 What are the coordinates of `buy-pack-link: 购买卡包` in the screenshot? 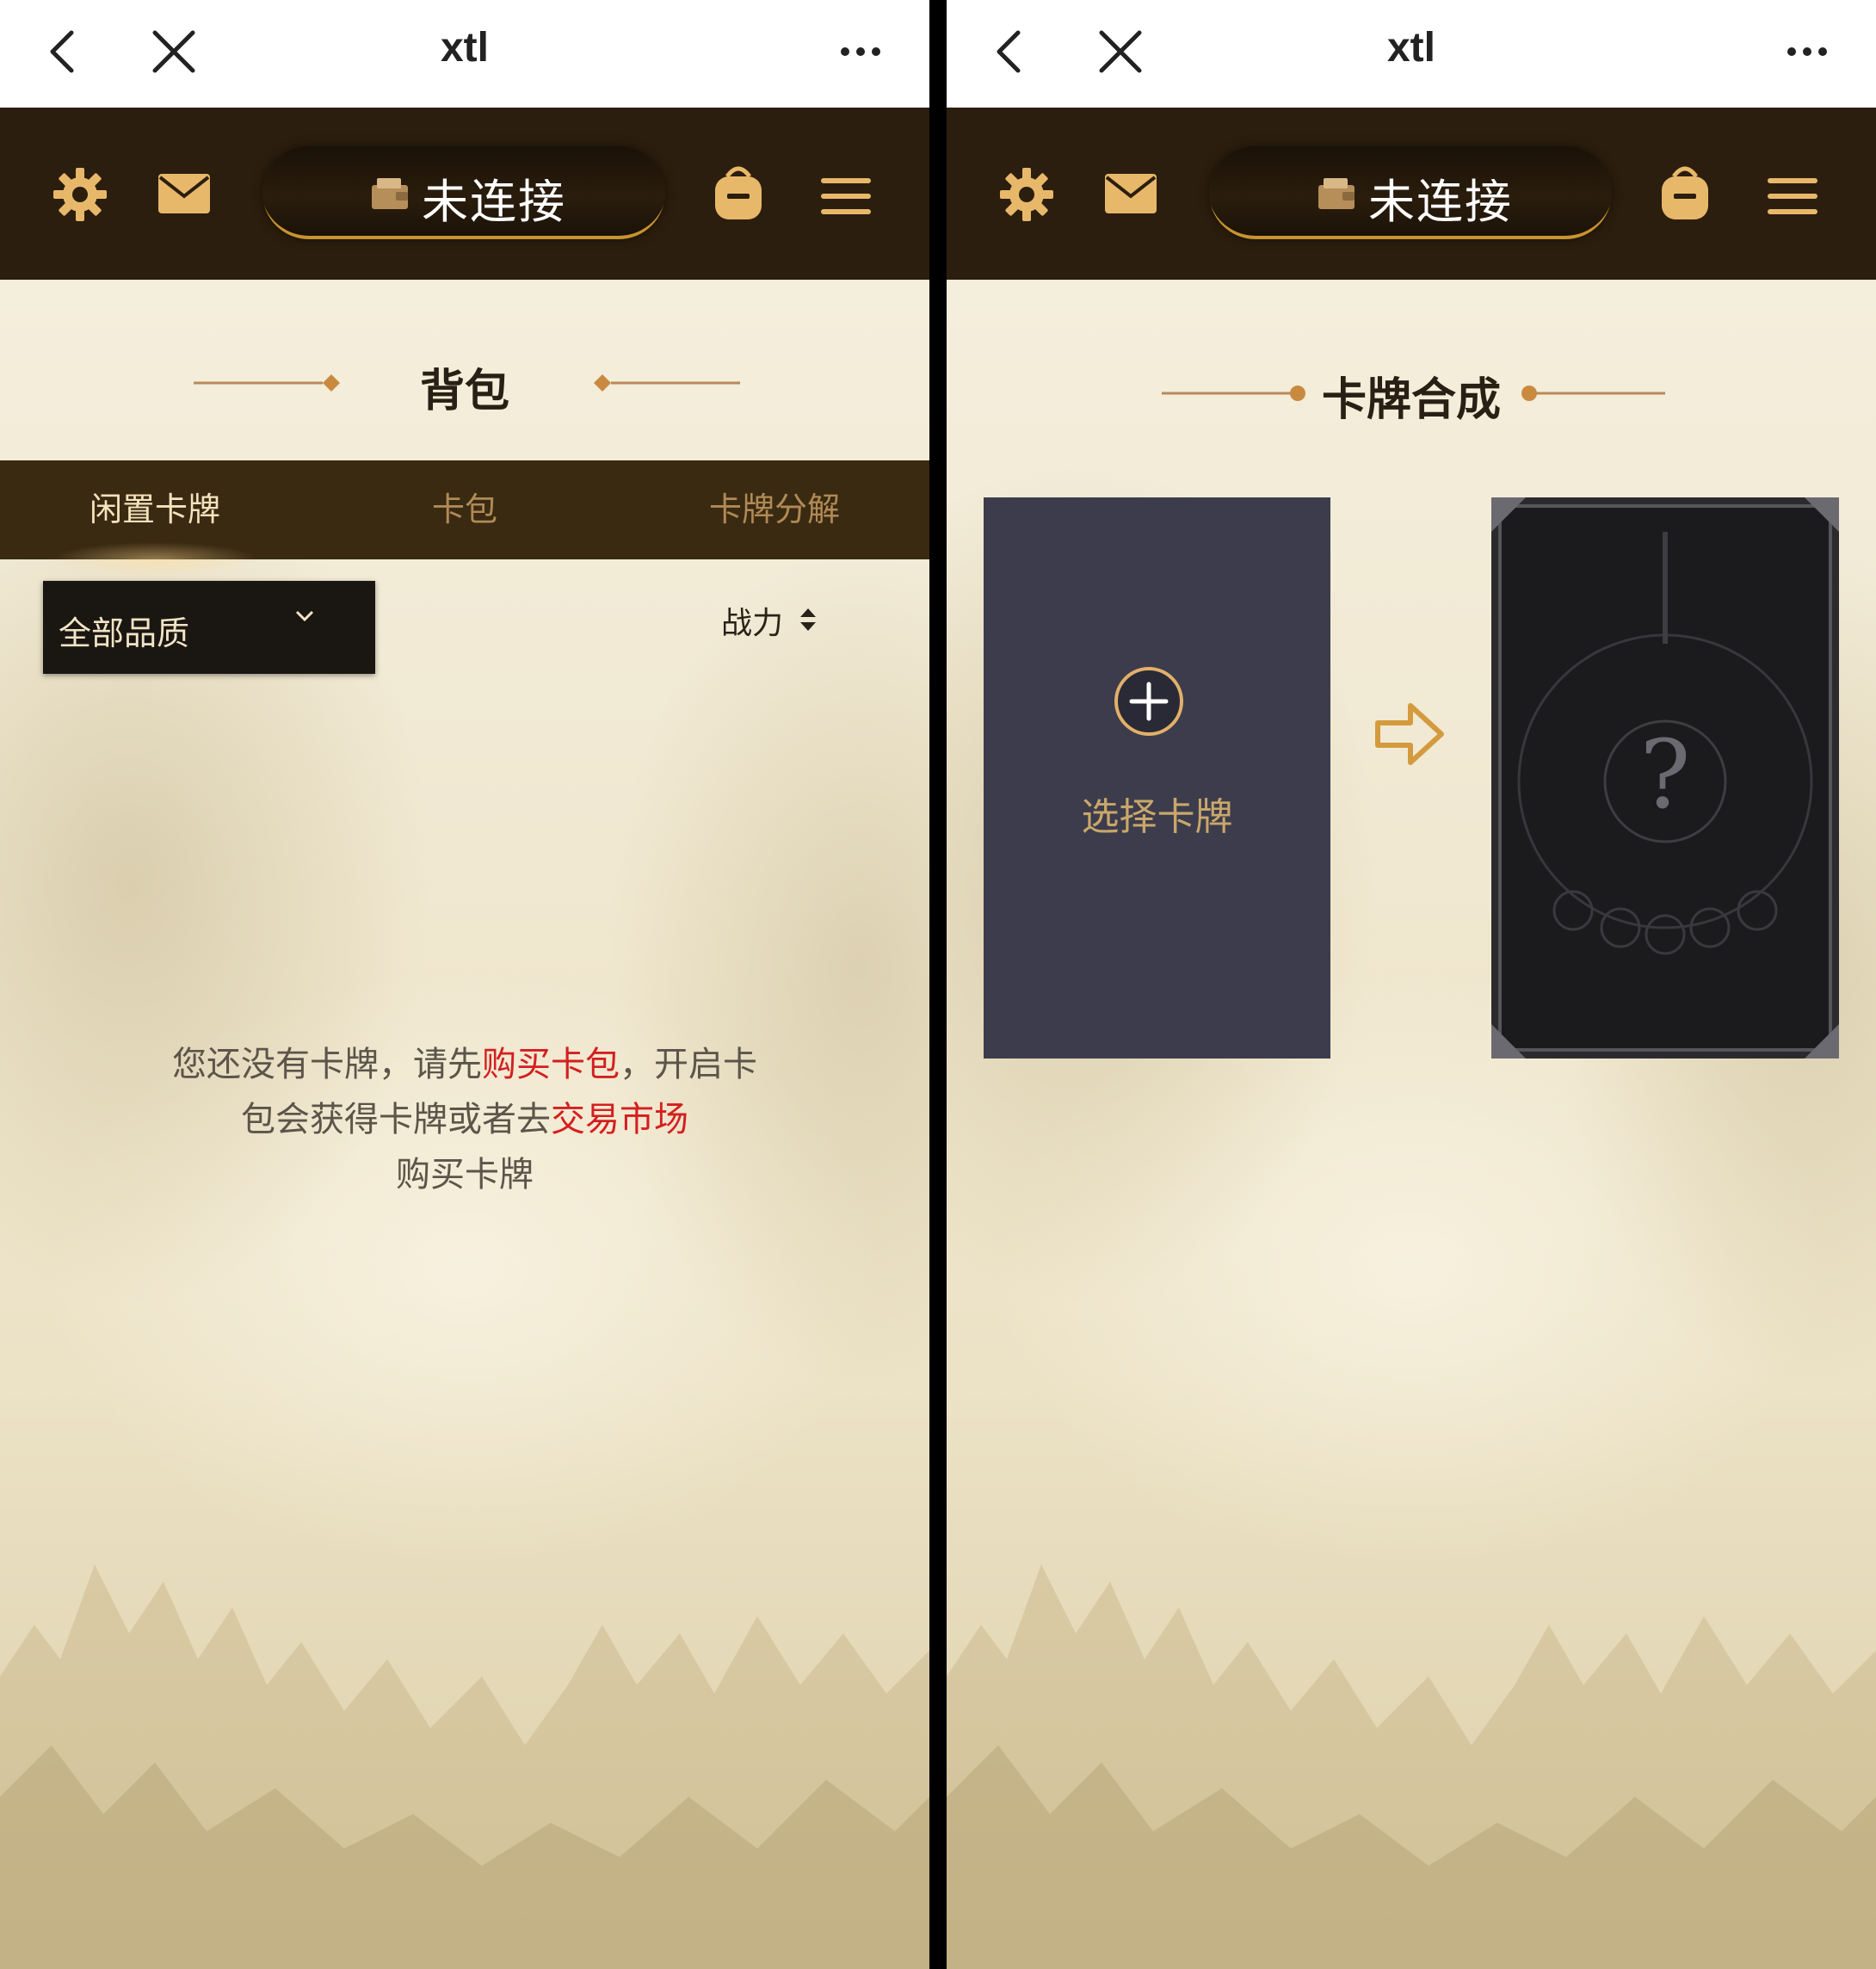 It's located at (551, 1065).